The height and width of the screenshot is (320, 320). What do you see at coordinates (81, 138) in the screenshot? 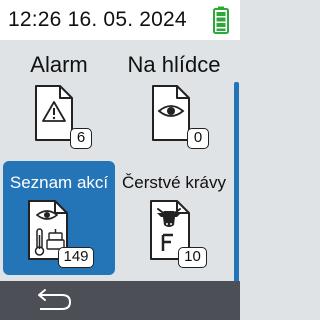
I see `badge-count: 6` at bounding box center [81, 138].